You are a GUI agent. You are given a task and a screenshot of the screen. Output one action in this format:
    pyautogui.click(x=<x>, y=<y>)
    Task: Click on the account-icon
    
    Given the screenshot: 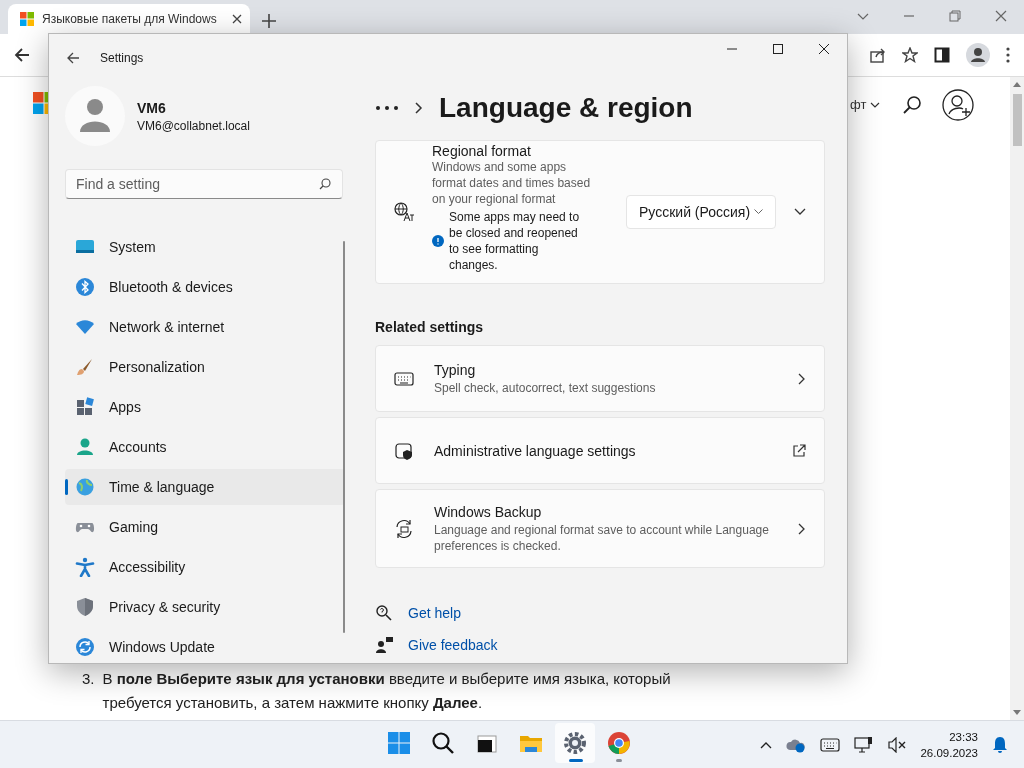 What is the action you would take?
    pyautogui.click(x=958, y=105)
    